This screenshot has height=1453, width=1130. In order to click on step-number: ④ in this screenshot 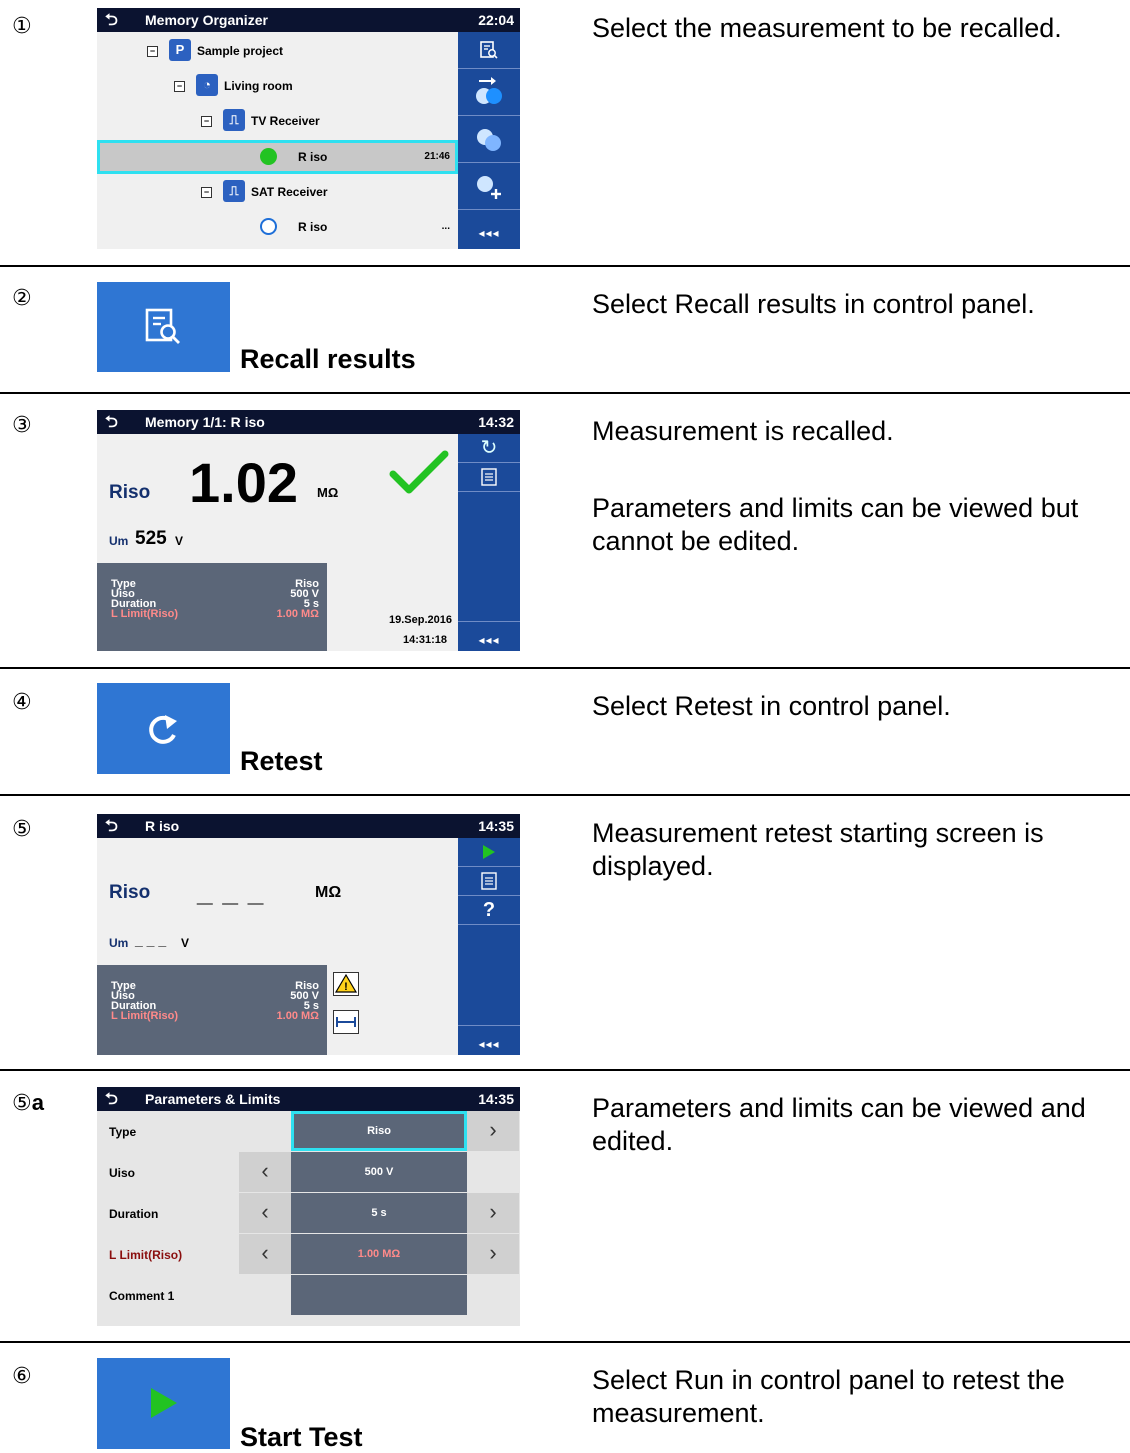, I will do `click(22, 702)`.